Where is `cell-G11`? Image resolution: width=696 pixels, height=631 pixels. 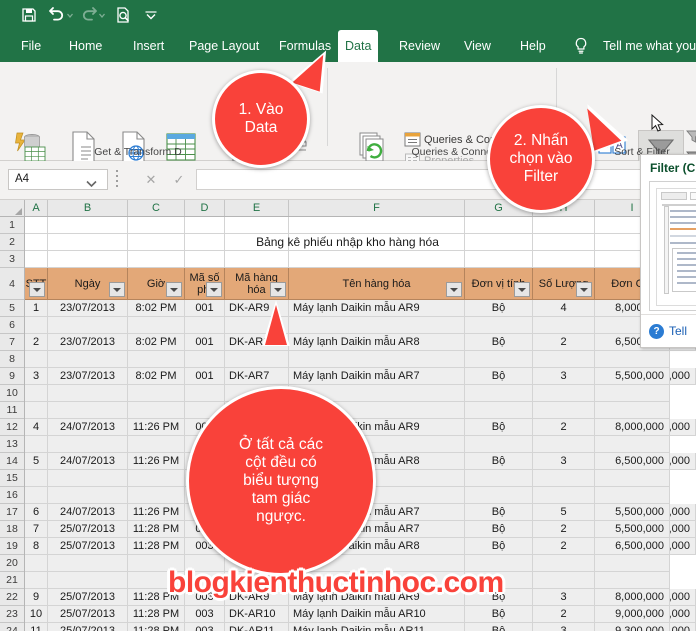
cell-G11 is located at coordinates (499, 410).